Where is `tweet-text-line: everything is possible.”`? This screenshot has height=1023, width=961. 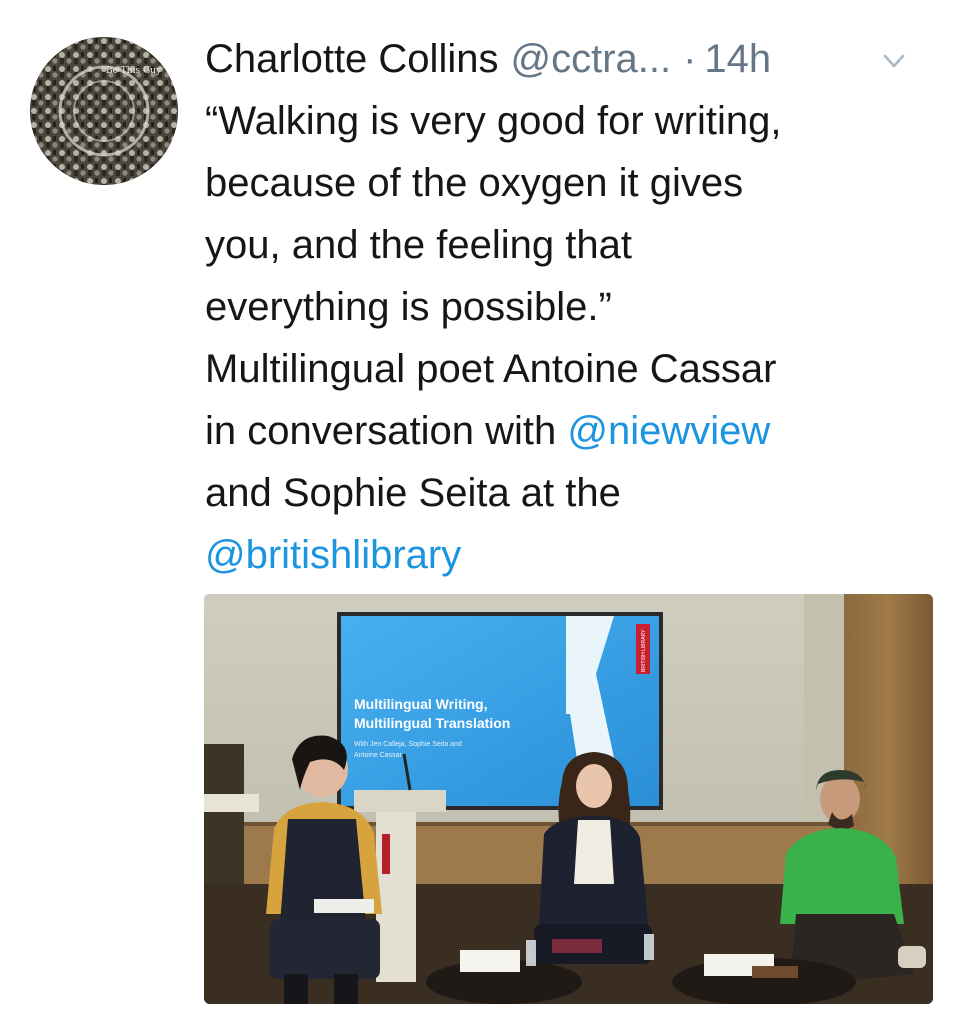 tweet-text-line: everything is possible.” is located at coordinates (408, 307).